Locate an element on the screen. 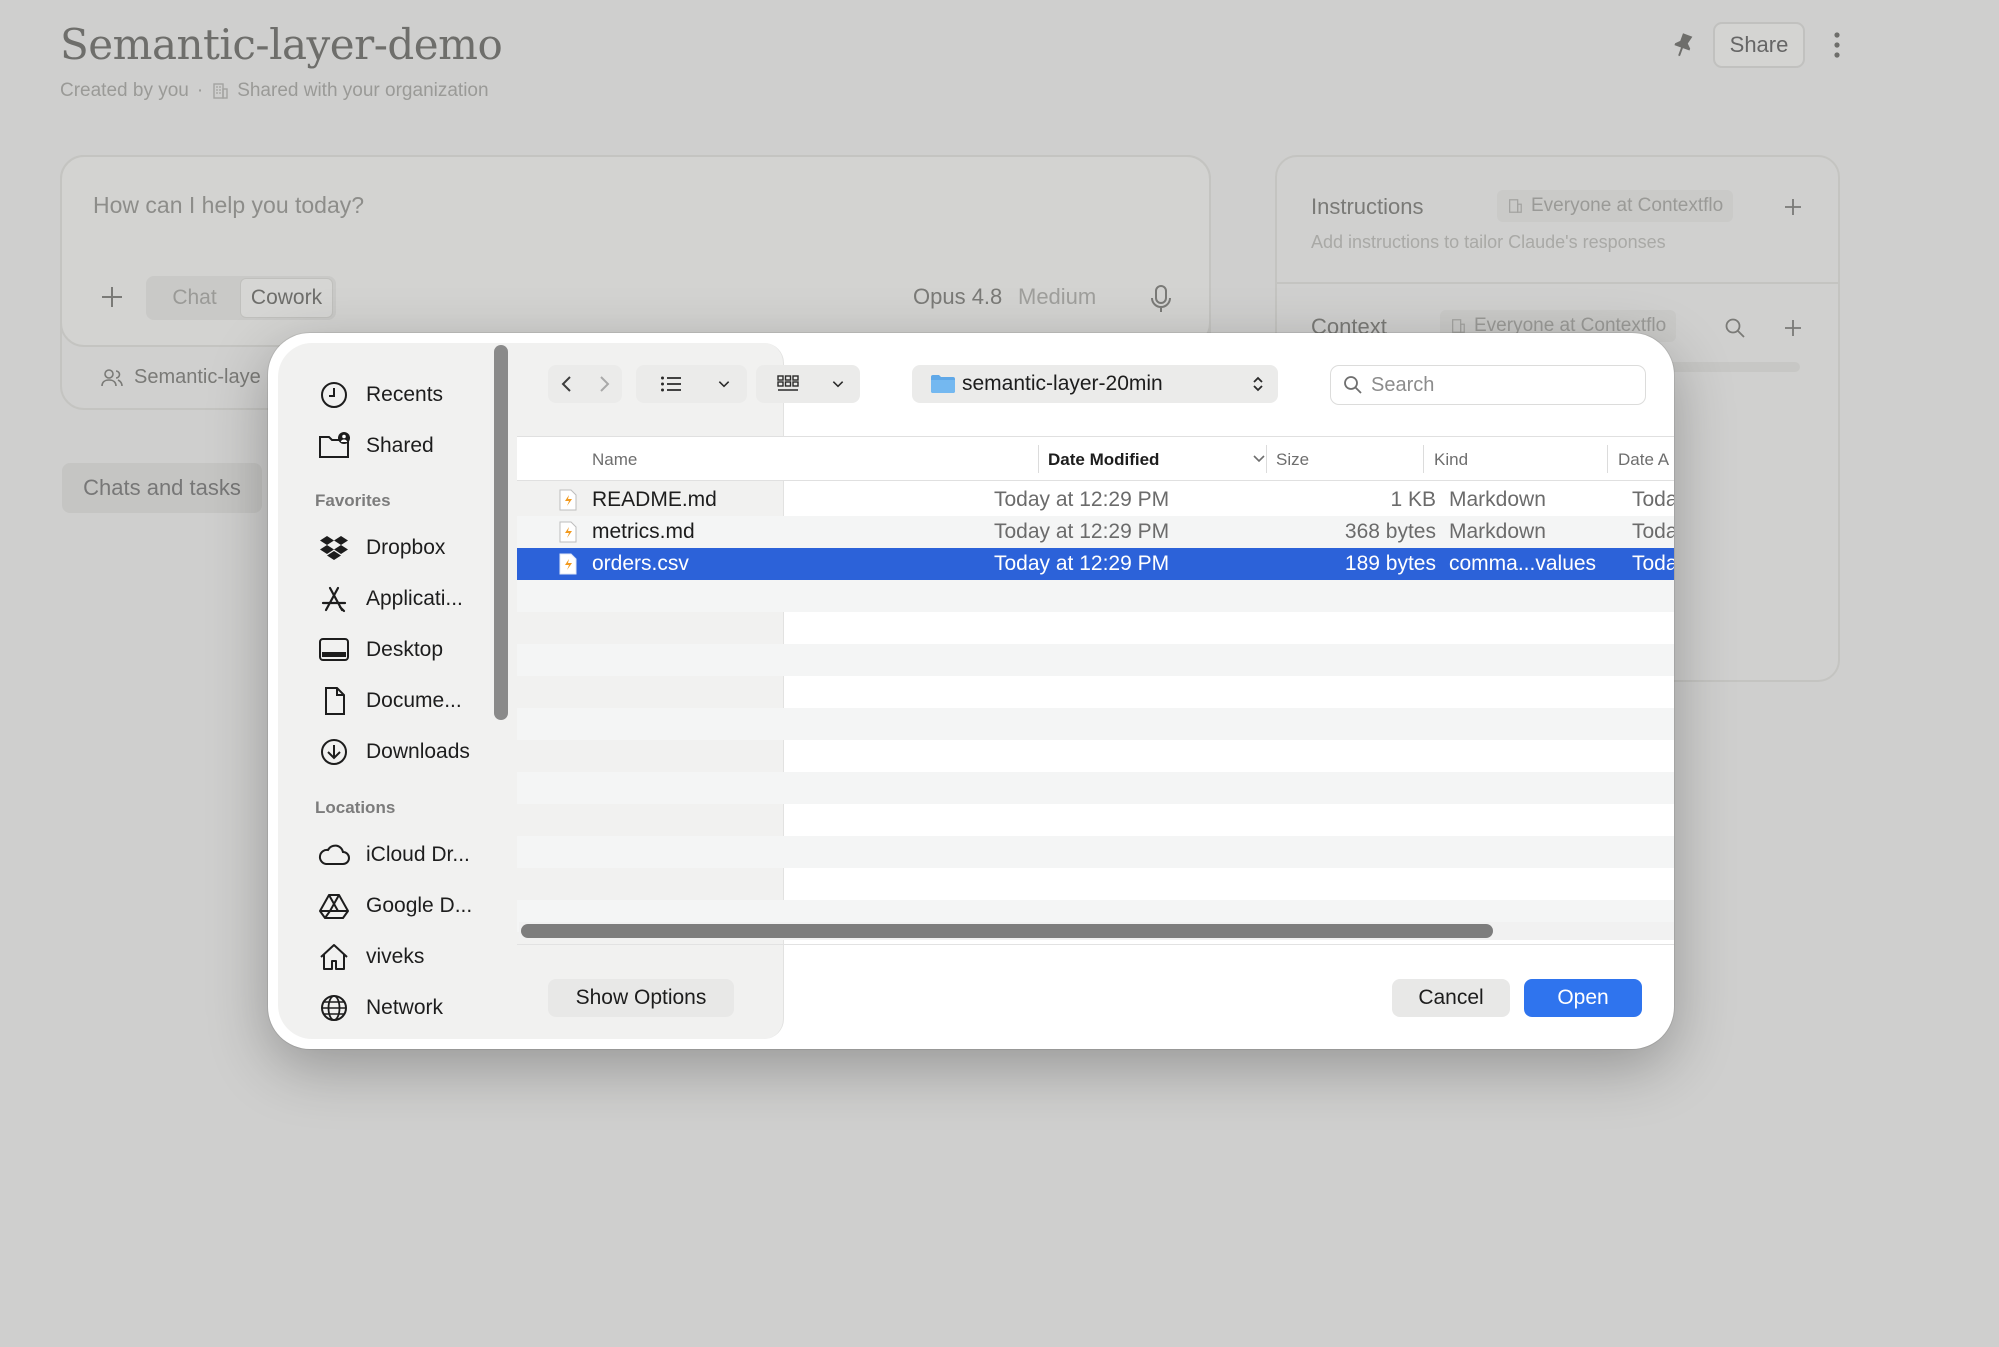 The width and height of the screenshot is (1999, 1347). project-row: Semantic-laye is located at coordinates (180, 377).